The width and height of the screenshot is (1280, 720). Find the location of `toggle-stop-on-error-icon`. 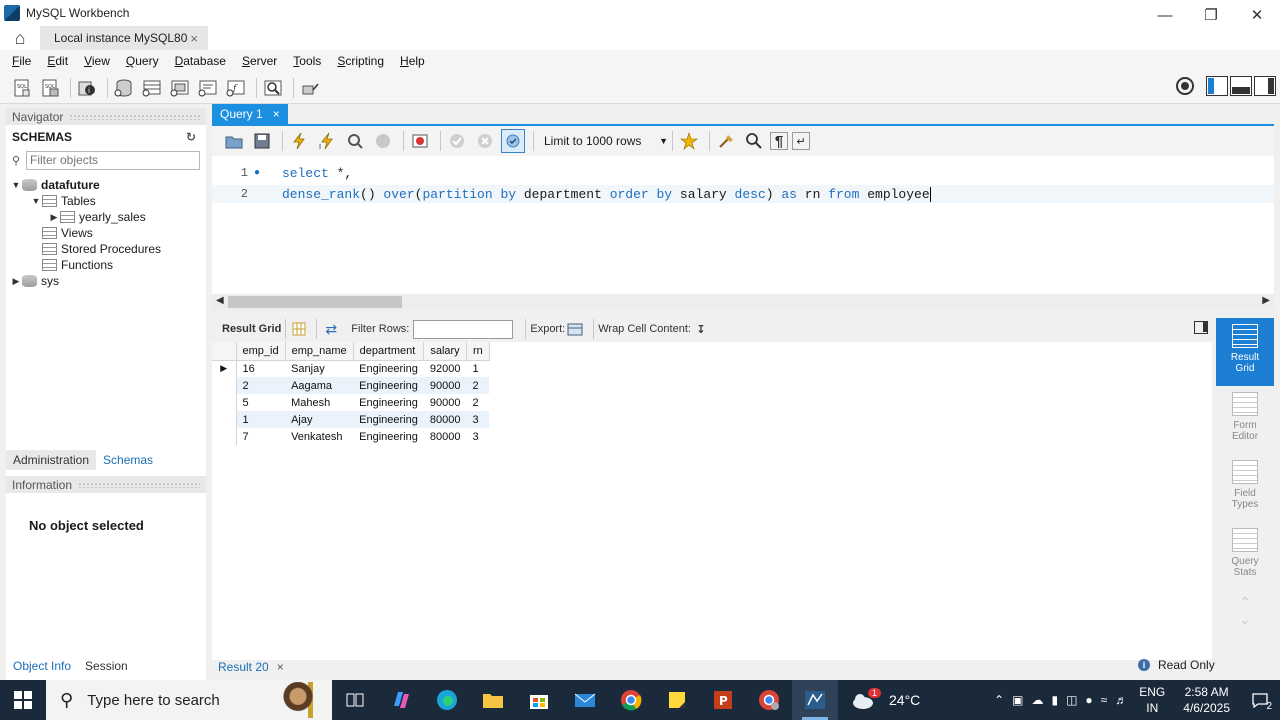

toggle-stop-on-error-icon is located at coordinates (420, 141).